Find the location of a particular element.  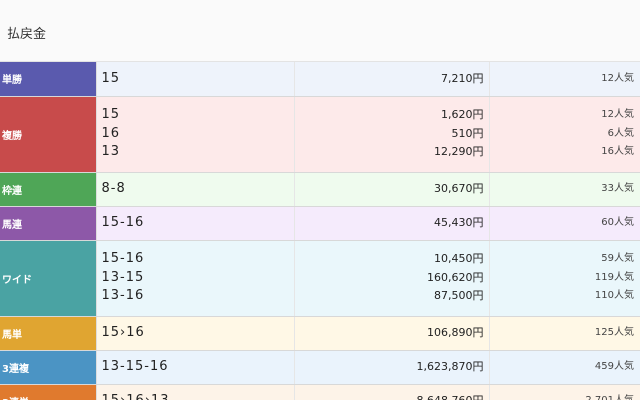

popularity-cell: 33人気 is located at coordinates (564, 189).